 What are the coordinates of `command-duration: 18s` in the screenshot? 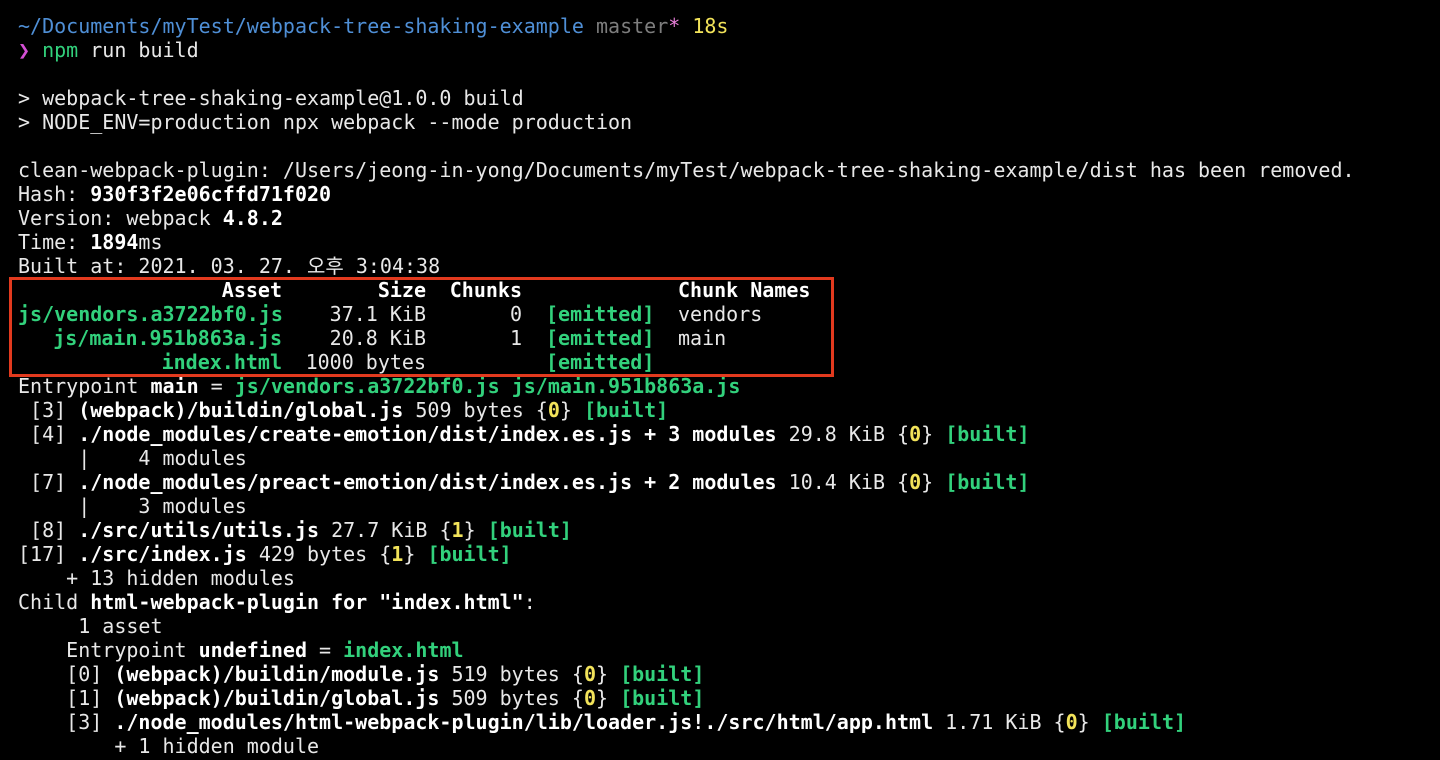 It's located at (710, 26).